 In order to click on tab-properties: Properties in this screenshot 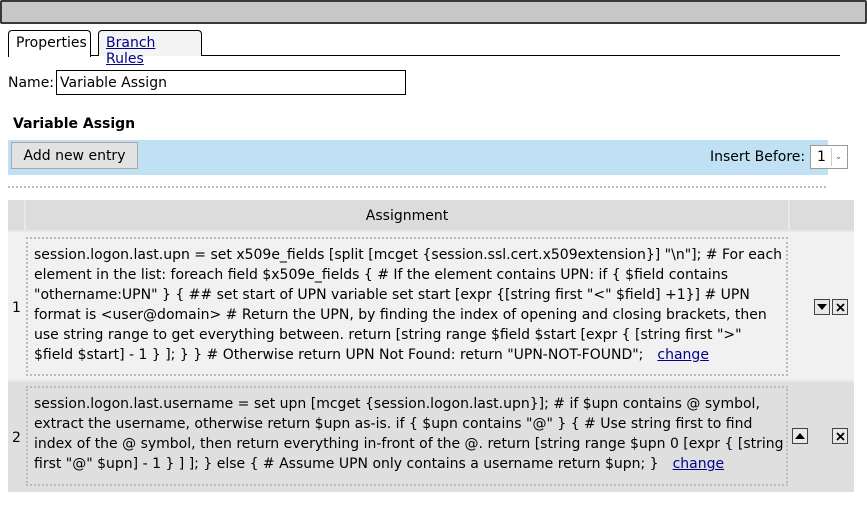, I will do `click(49, 43)`.